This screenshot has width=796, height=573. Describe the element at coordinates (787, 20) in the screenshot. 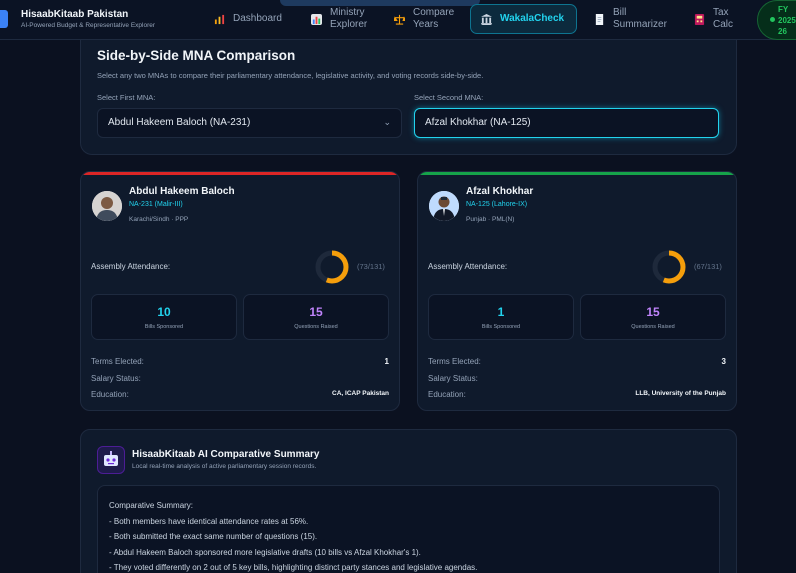

I see `fy-line-2: 2025-` at that location.